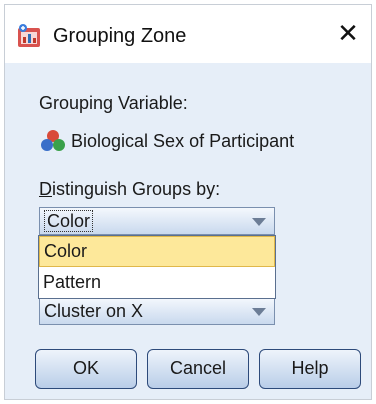 Image resolution: width=376 pixels, height=404 pixels. I want to click on grouping-variable-label: Grouping Variable:, so click(113, 103).